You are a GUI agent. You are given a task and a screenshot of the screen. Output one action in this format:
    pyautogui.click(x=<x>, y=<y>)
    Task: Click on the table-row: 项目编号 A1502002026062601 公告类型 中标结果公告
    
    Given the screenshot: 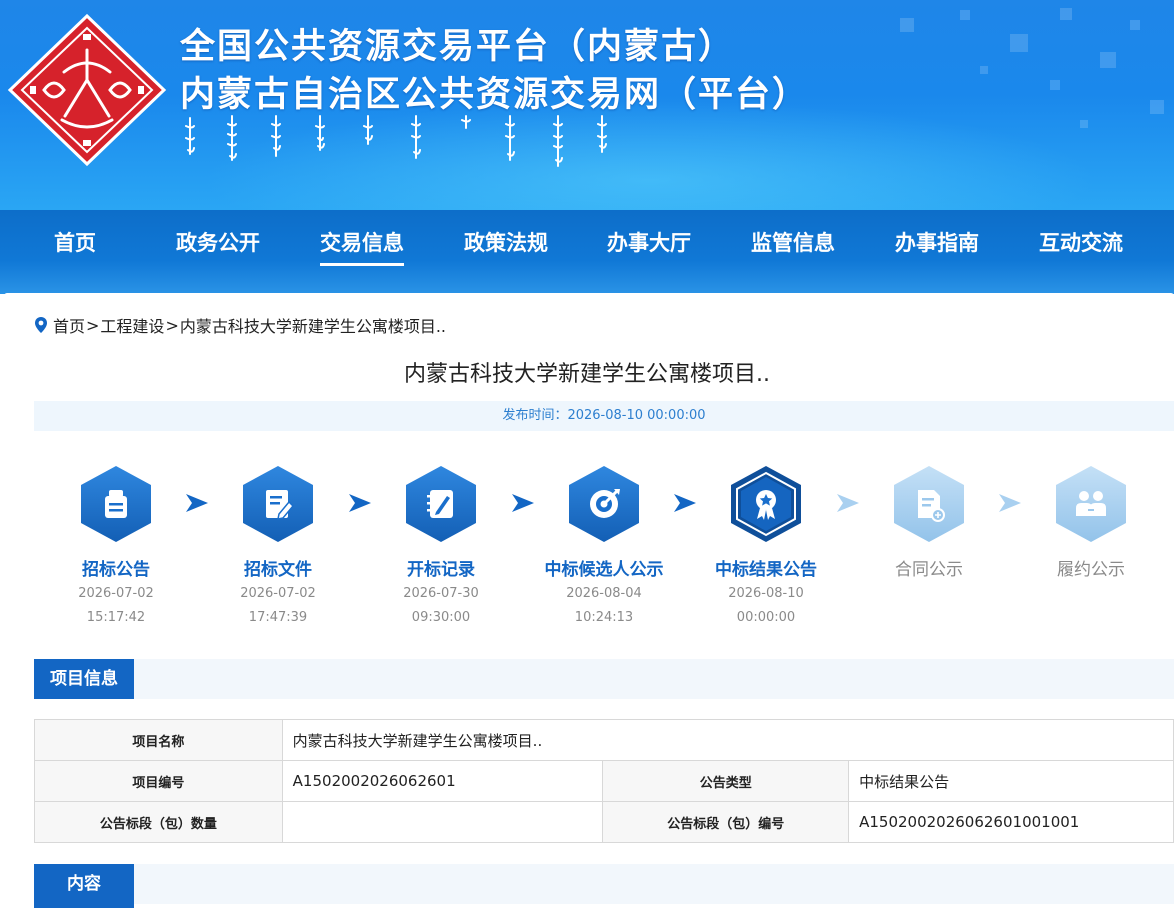 What is the action you would take?
    pyautogui.click(x=604, y=781)
    